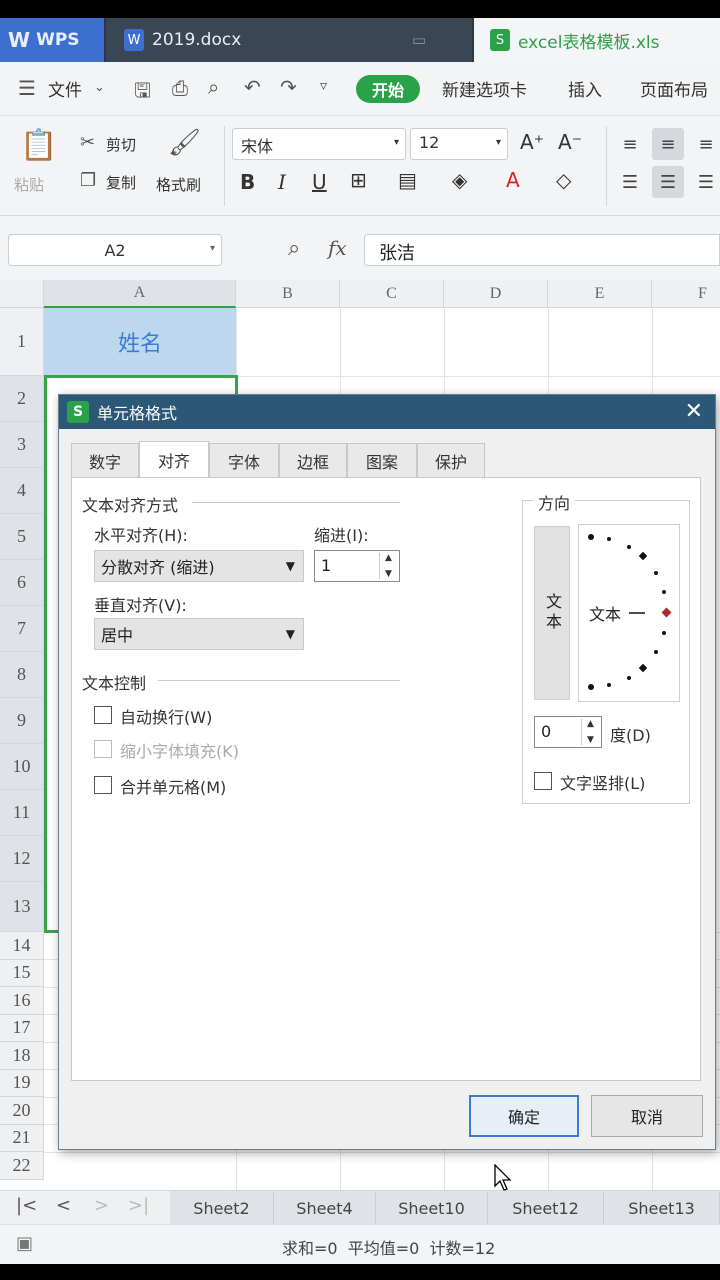  I want to click on sheet-tab: Sheet12, so click(546, 1208).